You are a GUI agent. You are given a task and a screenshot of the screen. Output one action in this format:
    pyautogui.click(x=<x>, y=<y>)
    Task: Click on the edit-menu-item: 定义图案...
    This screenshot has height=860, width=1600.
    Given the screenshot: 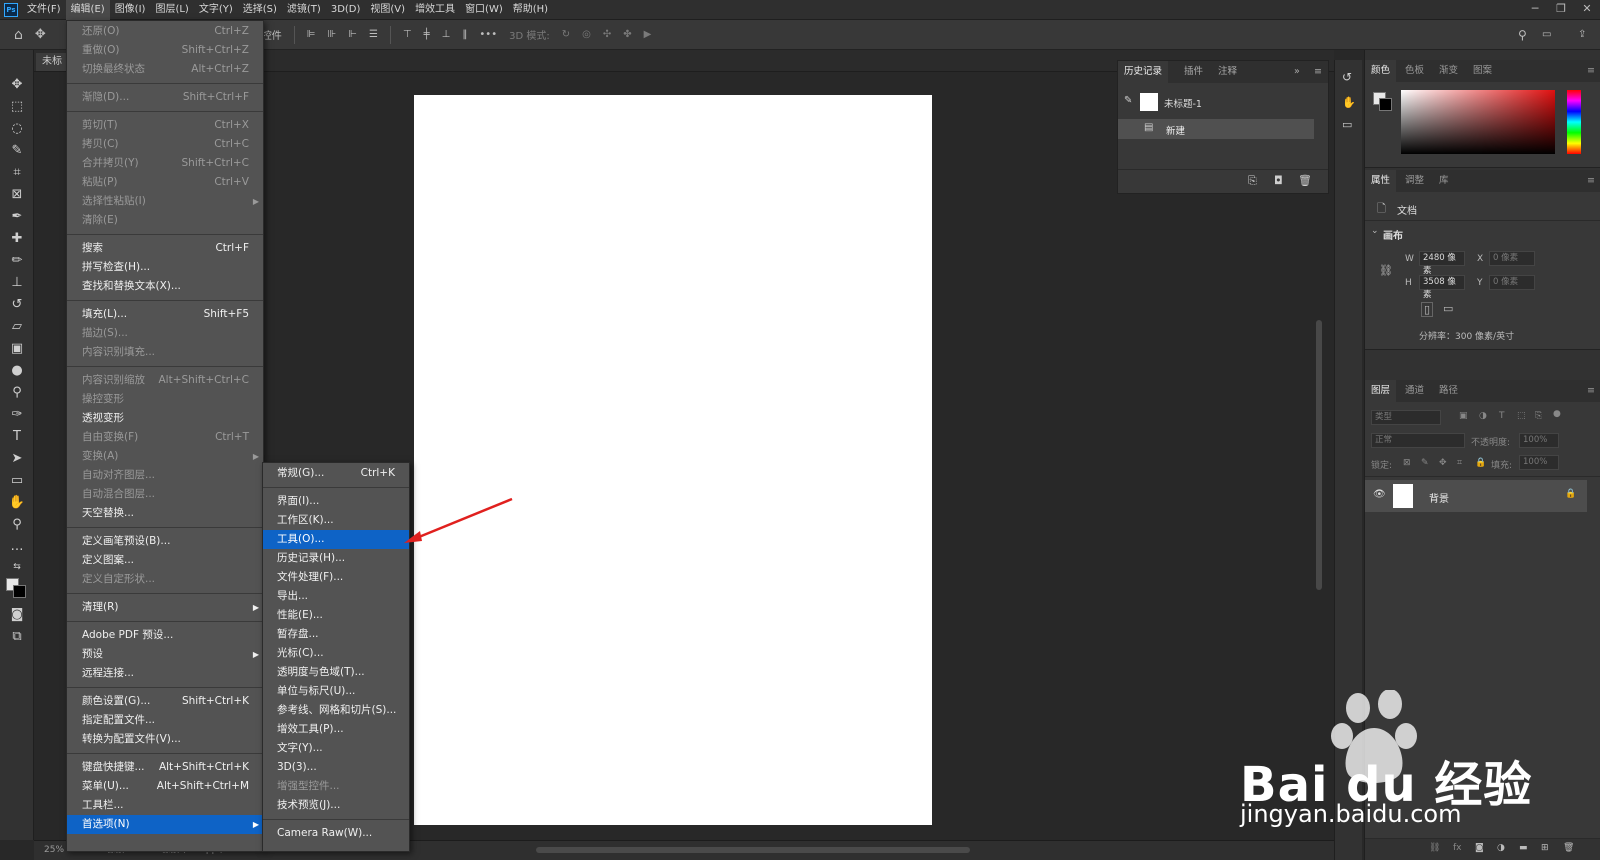 What is the action you would take?
    pyautogui.click(x=165, y=560)
    